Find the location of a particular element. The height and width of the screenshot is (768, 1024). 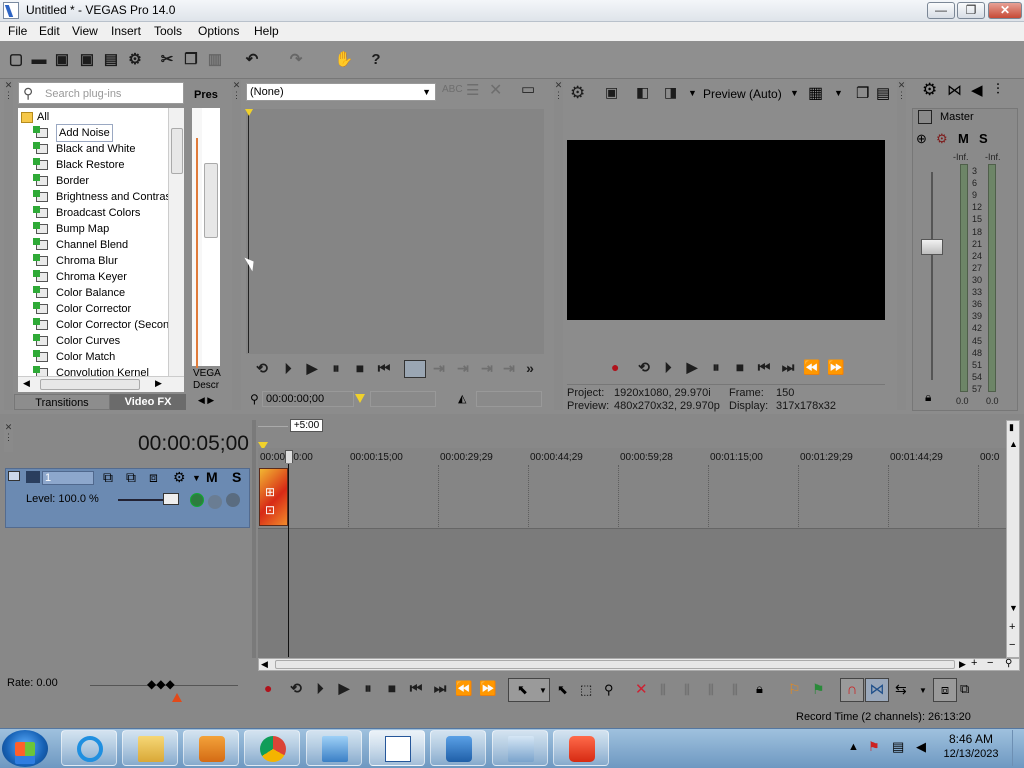

scroll-up-icon: ▲ is located at coordinates (1013, 444).